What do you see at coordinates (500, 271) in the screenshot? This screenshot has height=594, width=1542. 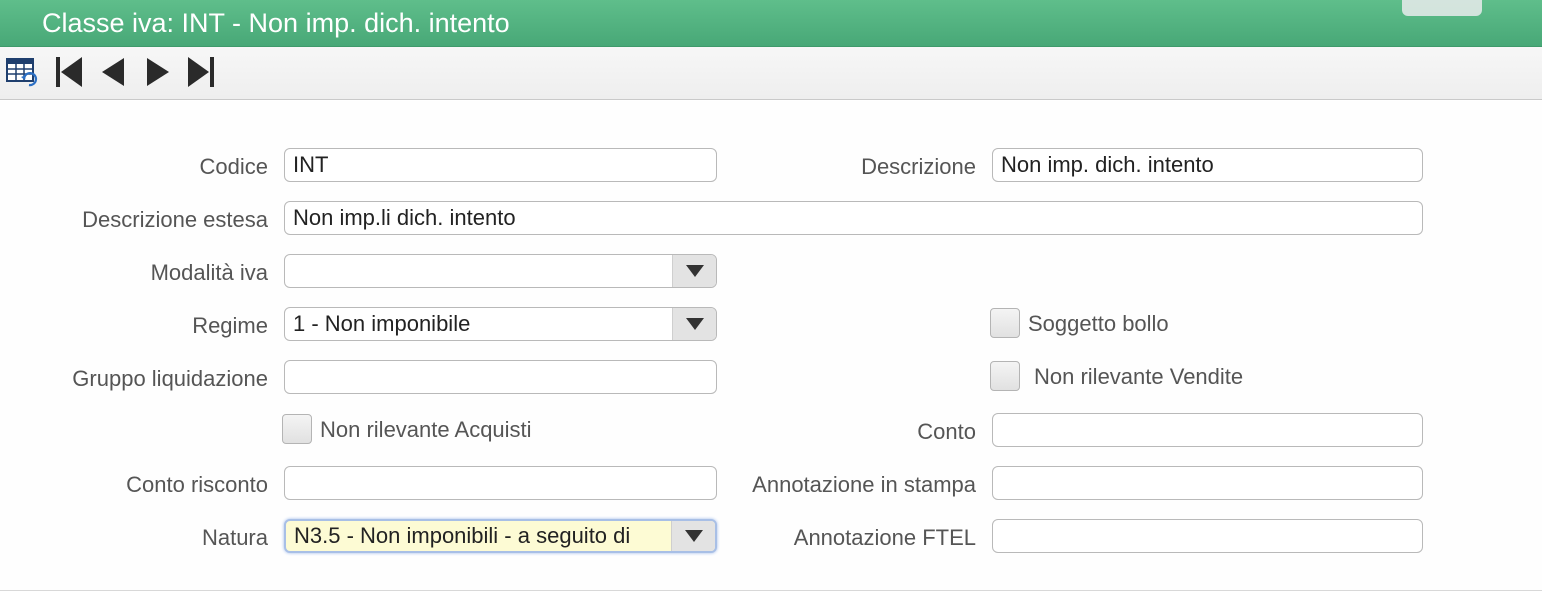 I see `modalita-iva-select` at bounding box center [500, 271].